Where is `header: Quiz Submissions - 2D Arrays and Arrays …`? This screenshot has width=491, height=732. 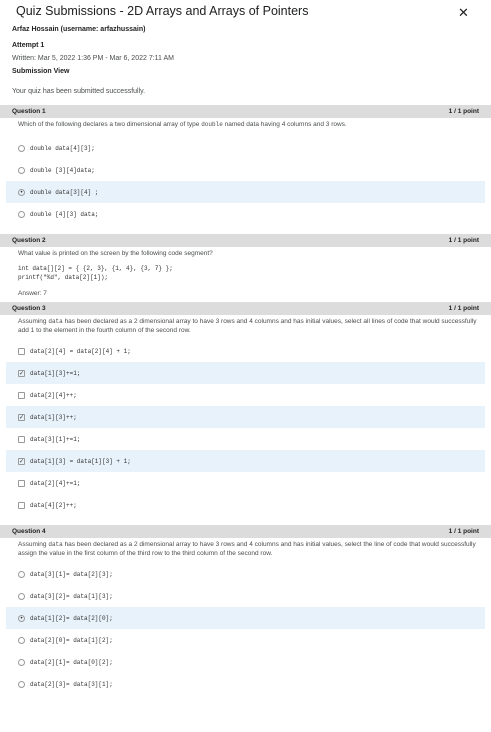 header: Quiz Submissions - 2D Arrays and Arrays … is located at coordinates (245, 12).